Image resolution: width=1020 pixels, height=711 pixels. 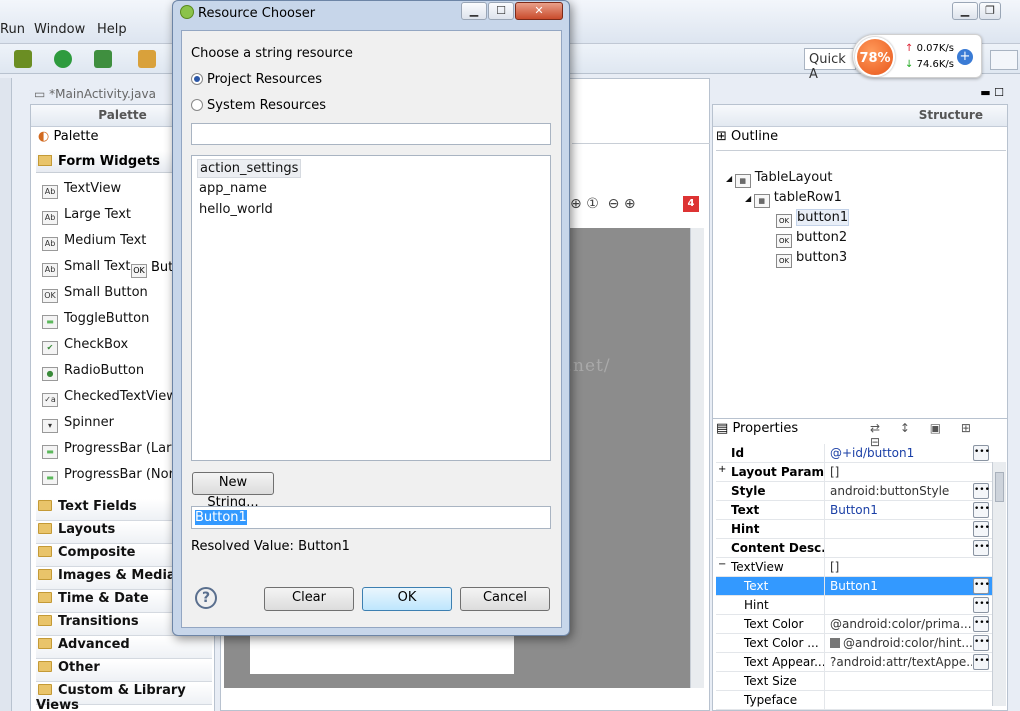 I want to click on zoom-icons: ⊕ ① ⊖ ⊕, so click(x=603, y=204).